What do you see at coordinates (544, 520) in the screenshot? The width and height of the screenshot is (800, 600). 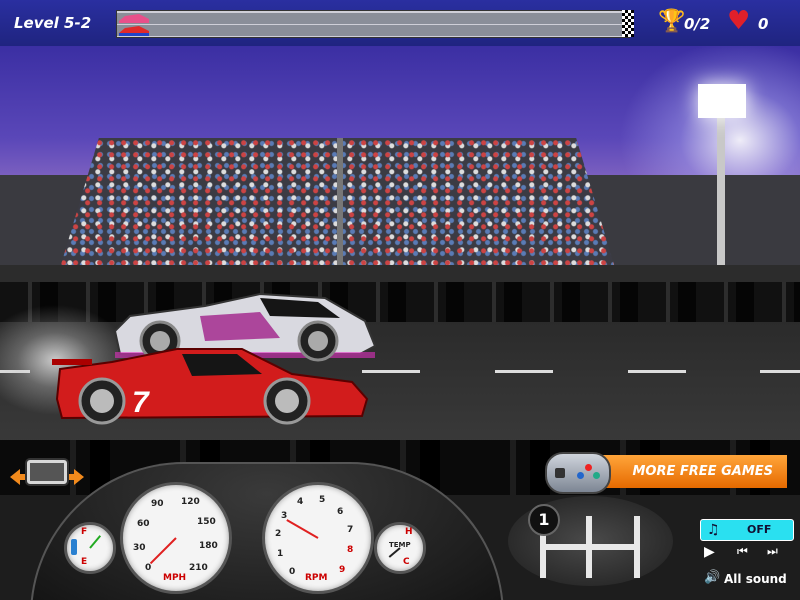 I see `gear-indicator: 1` at bounding box center [544, 520].